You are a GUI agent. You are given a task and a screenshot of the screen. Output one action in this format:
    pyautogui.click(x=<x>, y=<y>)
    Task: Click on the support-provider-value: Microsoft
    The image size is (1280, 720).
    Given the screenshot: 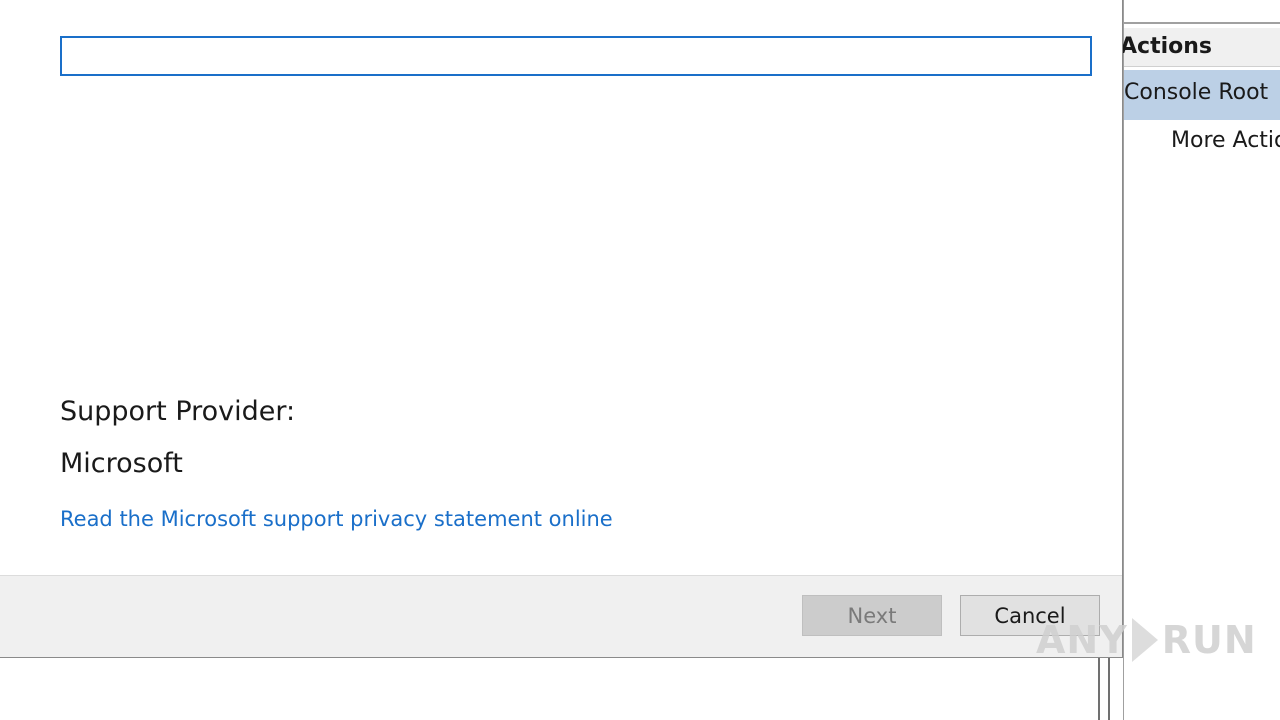 What is the action you would take?
    pyautogui.click(x=121, y=463)
    